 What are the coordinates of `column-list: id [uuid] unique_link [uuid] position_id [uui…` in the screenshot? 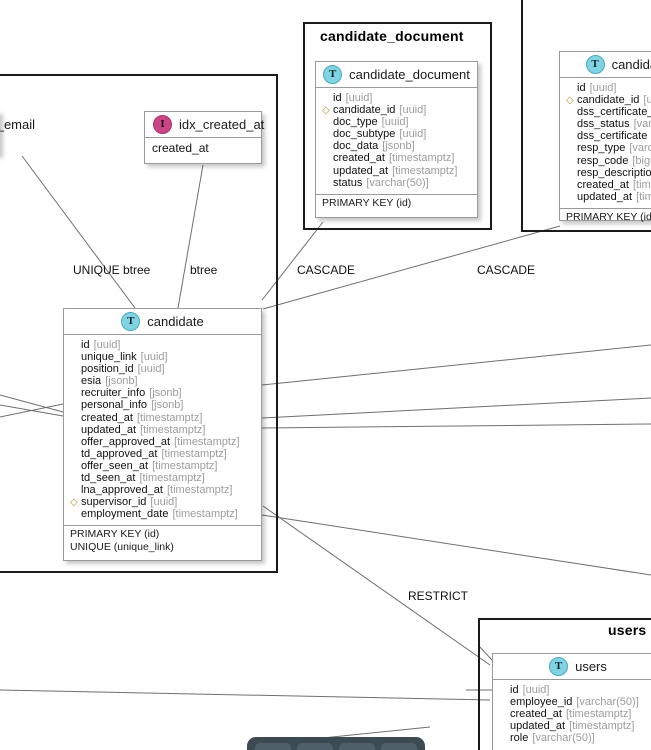 It's located at (162, 430).